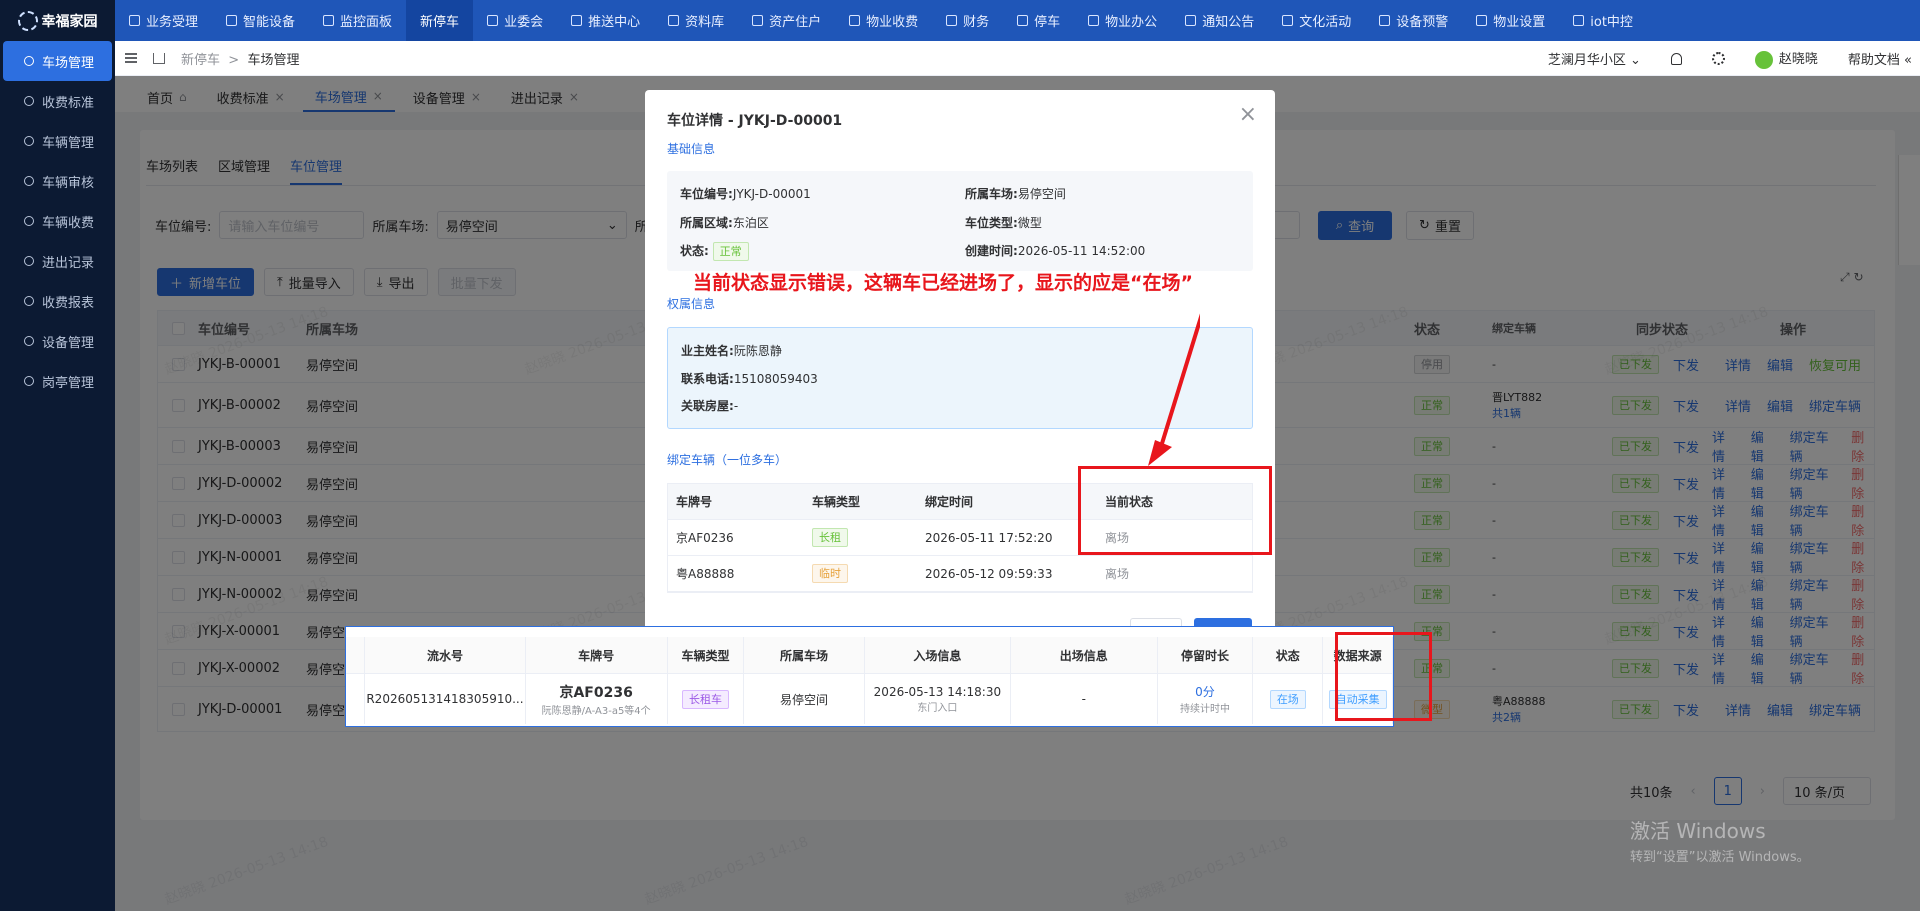 This screenshot has height=911, width=1920. I want to click on topnav-label: 物业设置, so click(1519, 22).